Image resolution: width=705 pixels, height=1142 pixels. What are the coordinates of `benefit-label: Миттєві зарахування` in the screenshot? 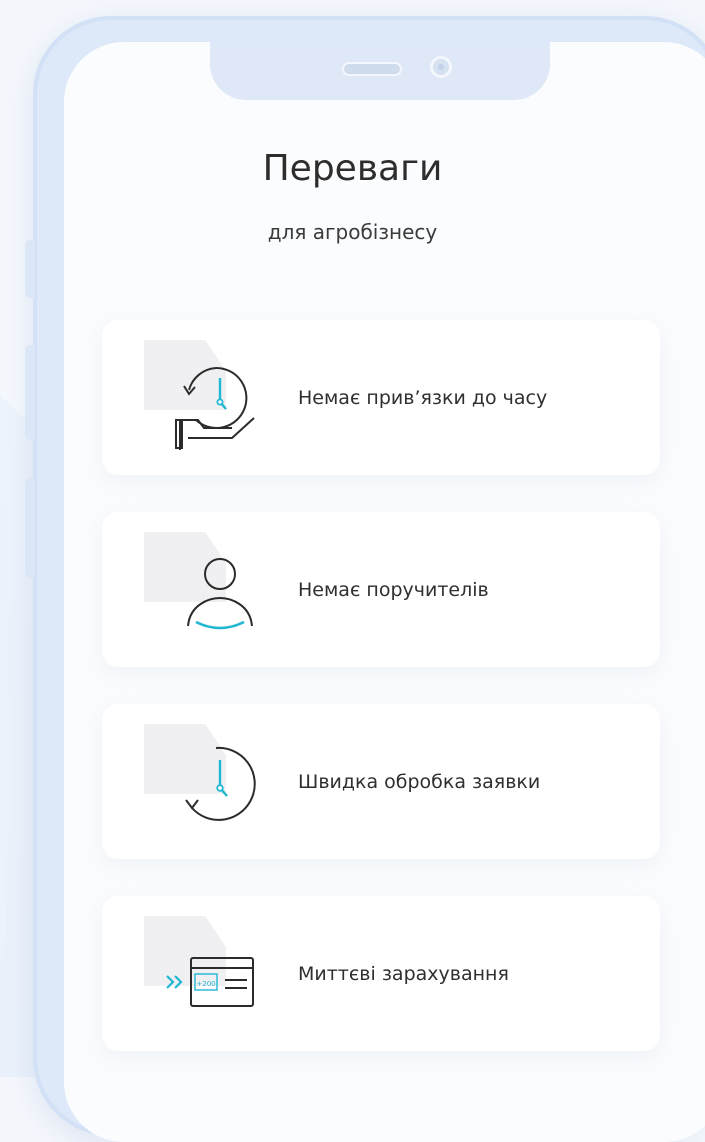 It's located at (403, 973).